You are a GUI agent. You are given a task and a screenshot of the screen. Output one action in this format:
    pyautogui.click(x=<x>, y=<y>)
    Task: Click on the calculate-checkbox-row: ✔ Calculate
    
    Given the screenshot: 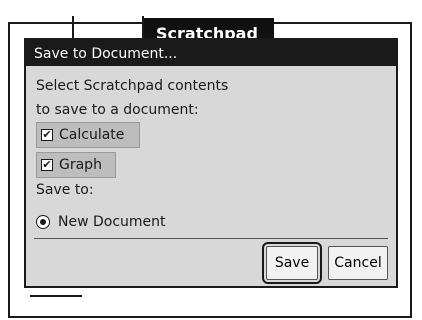 What is the action you would take?
    pyautogui.click(x=88, y=135)
    